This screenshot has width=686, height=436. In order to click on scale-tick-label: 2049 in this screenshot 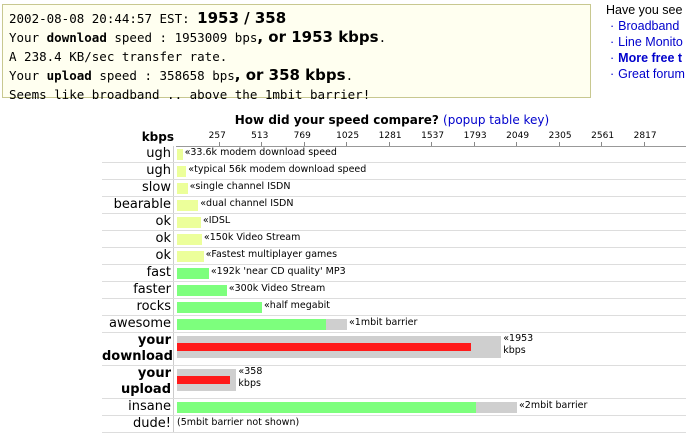, I will do `click(518, 136)`.